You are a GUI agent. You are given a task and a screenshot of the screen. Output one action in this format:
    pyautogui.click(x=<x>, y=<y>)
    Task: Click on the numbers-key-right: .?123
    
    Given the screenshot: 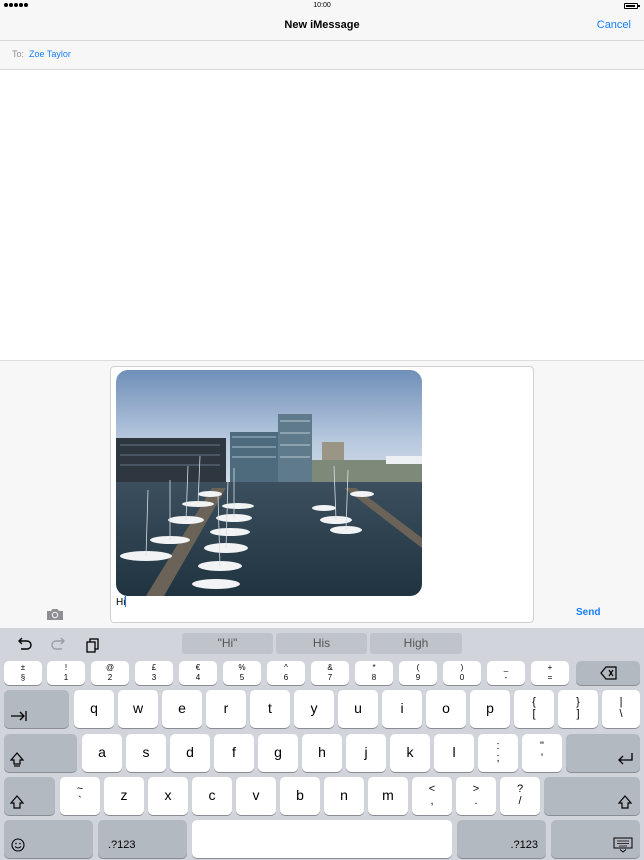 What is the action you would take?
    pyautogui.click(x=501, y=839)
    